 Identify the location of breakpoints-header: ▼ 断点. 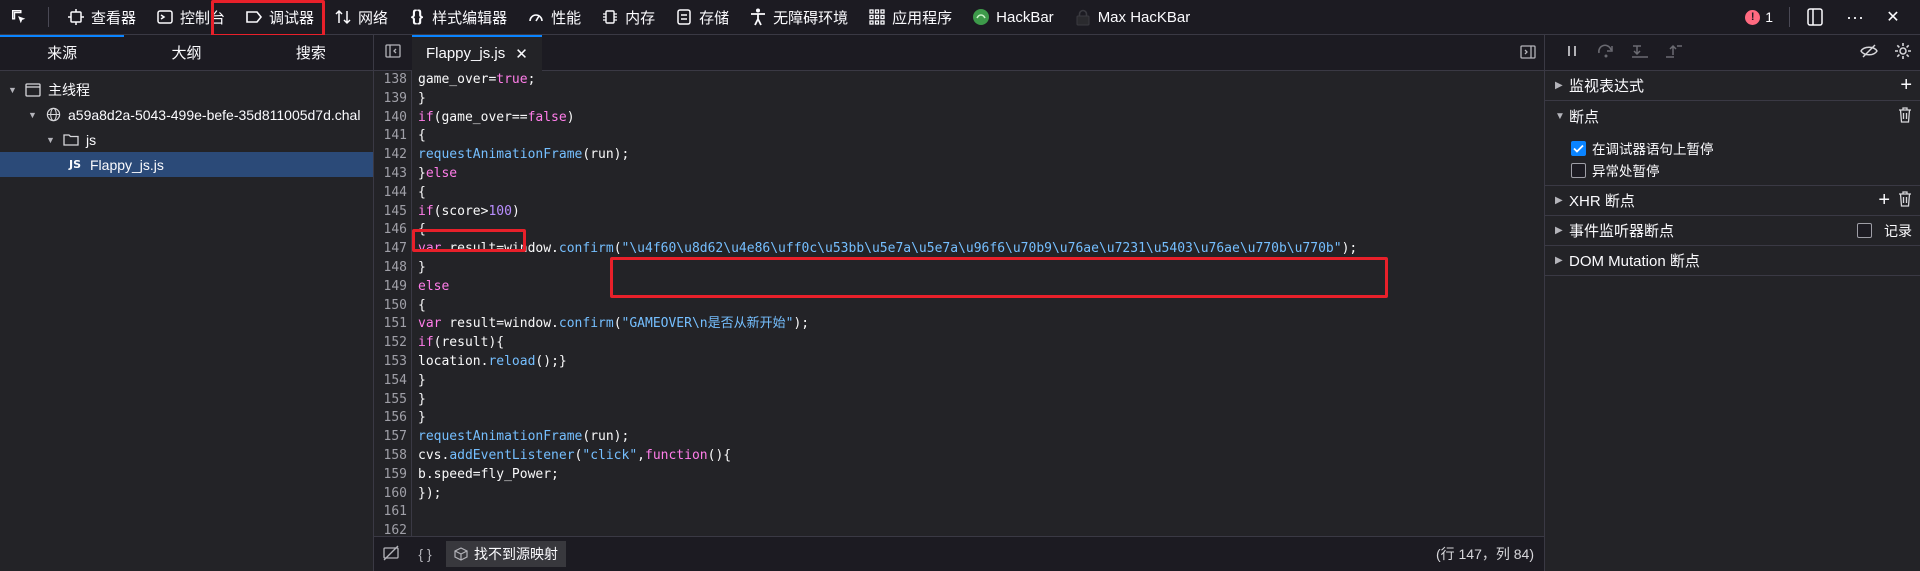
(1732, 116).